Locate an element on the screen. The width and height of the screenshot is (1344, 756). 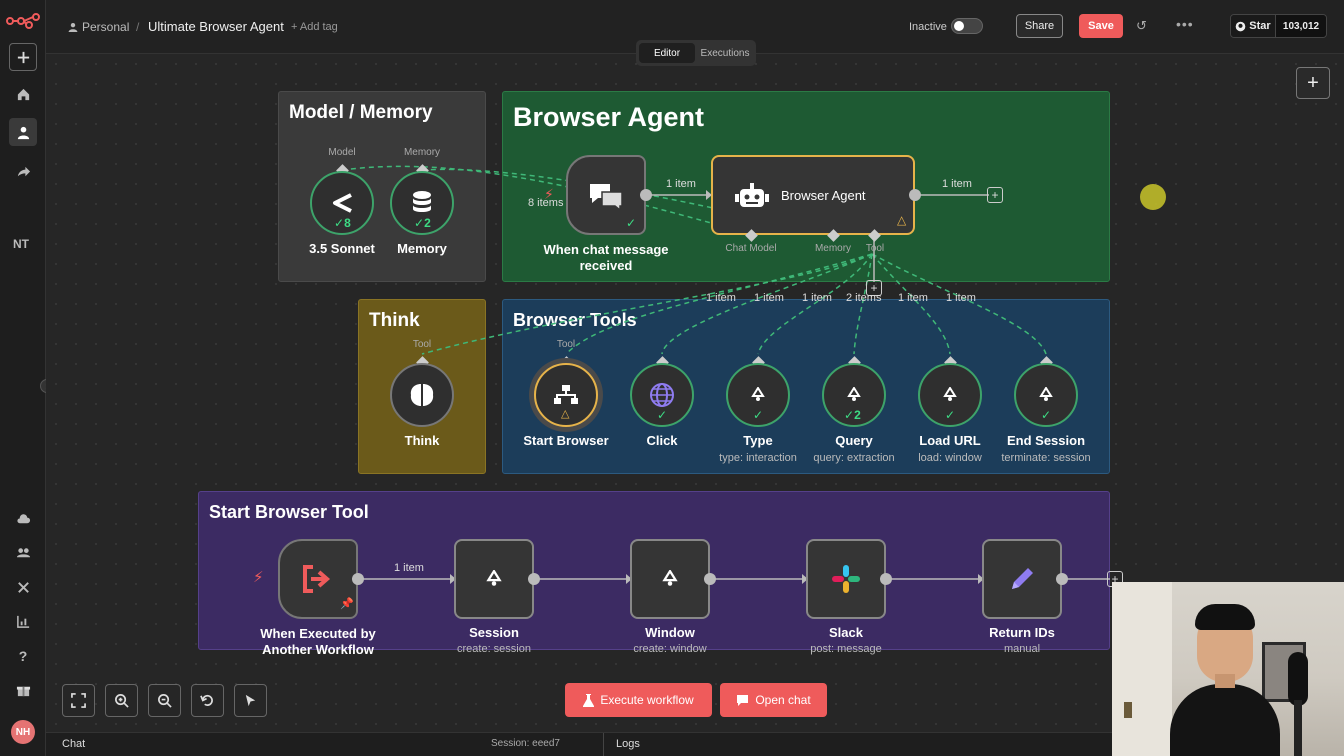
share-button: Share is located at coordinates (1039, 26).